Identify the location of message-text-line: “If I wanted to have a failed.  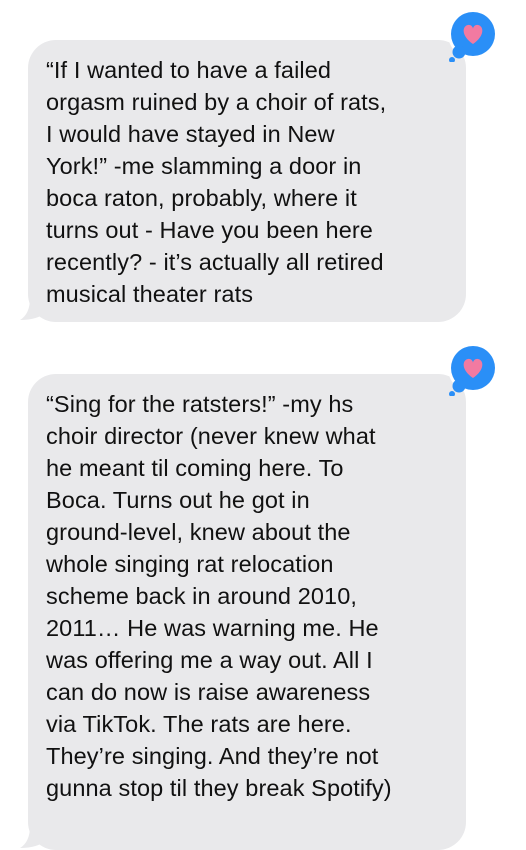
(189, 70).